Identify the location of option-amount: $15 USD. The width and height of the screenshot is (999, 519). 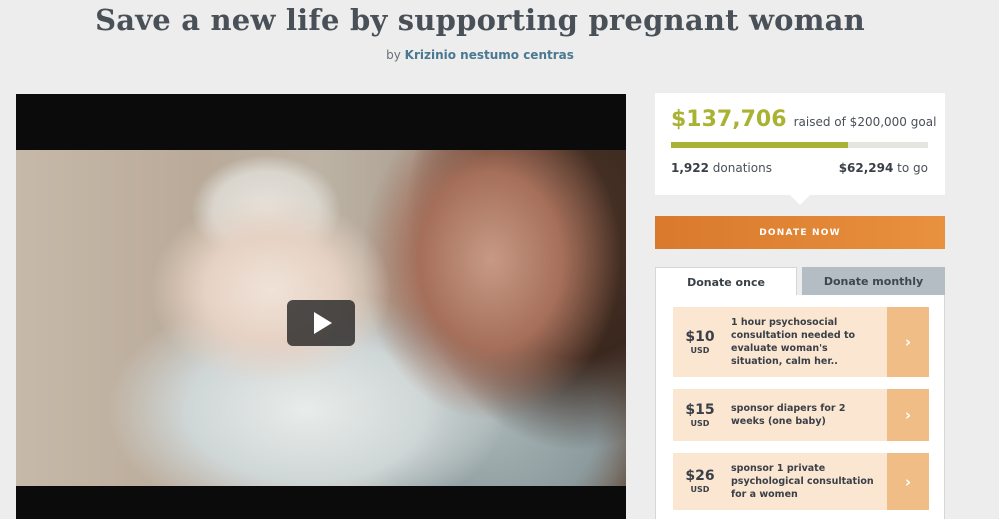
(700, 415).